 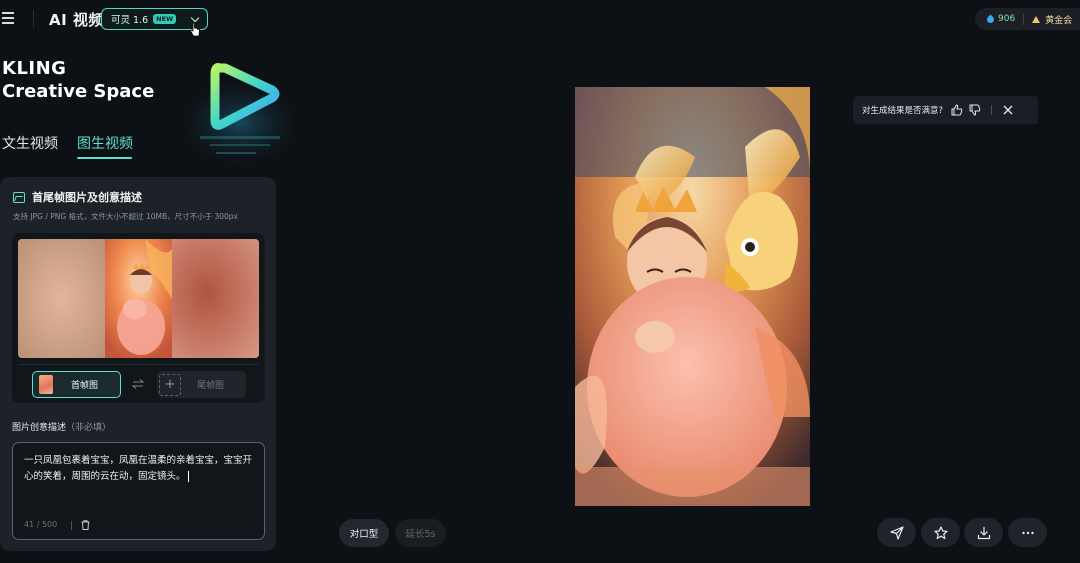 I want to click on first-frame-label: 首帧图, so click(x=85, y=386).